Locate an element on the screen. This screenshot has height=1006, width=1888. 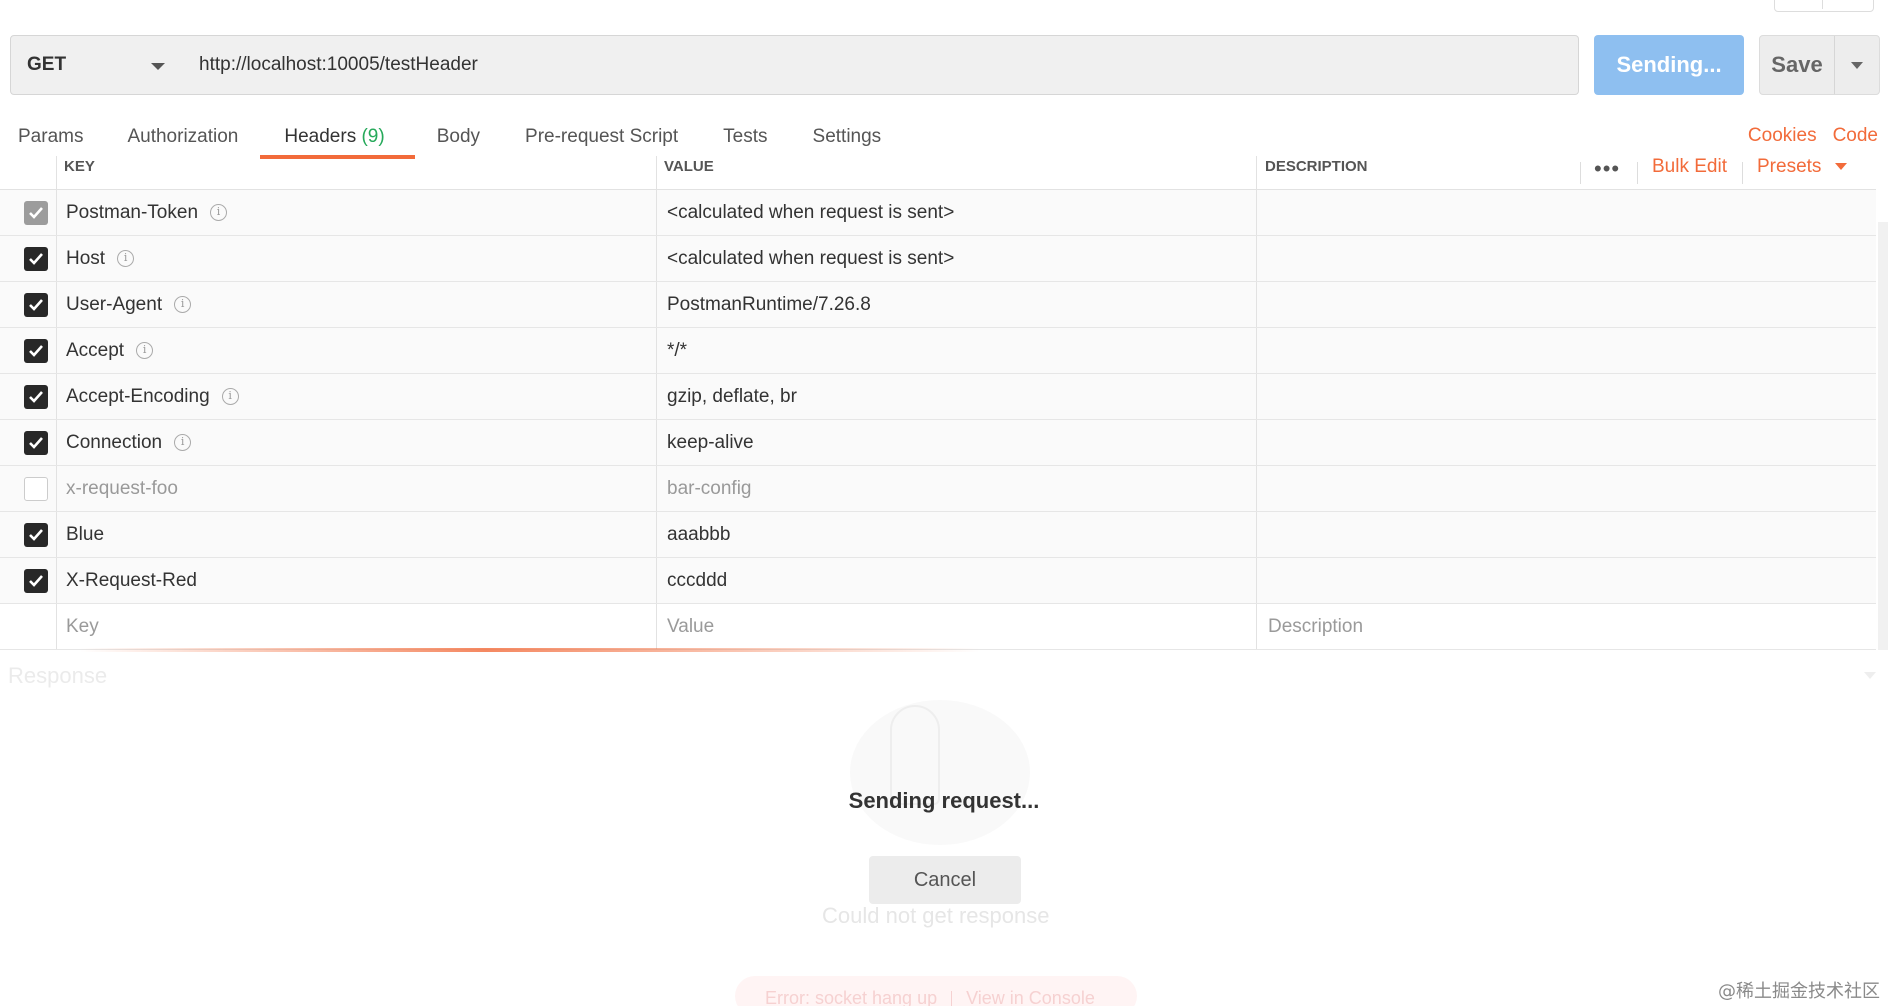
header-key: Host i is located at coordinates (100, 258).